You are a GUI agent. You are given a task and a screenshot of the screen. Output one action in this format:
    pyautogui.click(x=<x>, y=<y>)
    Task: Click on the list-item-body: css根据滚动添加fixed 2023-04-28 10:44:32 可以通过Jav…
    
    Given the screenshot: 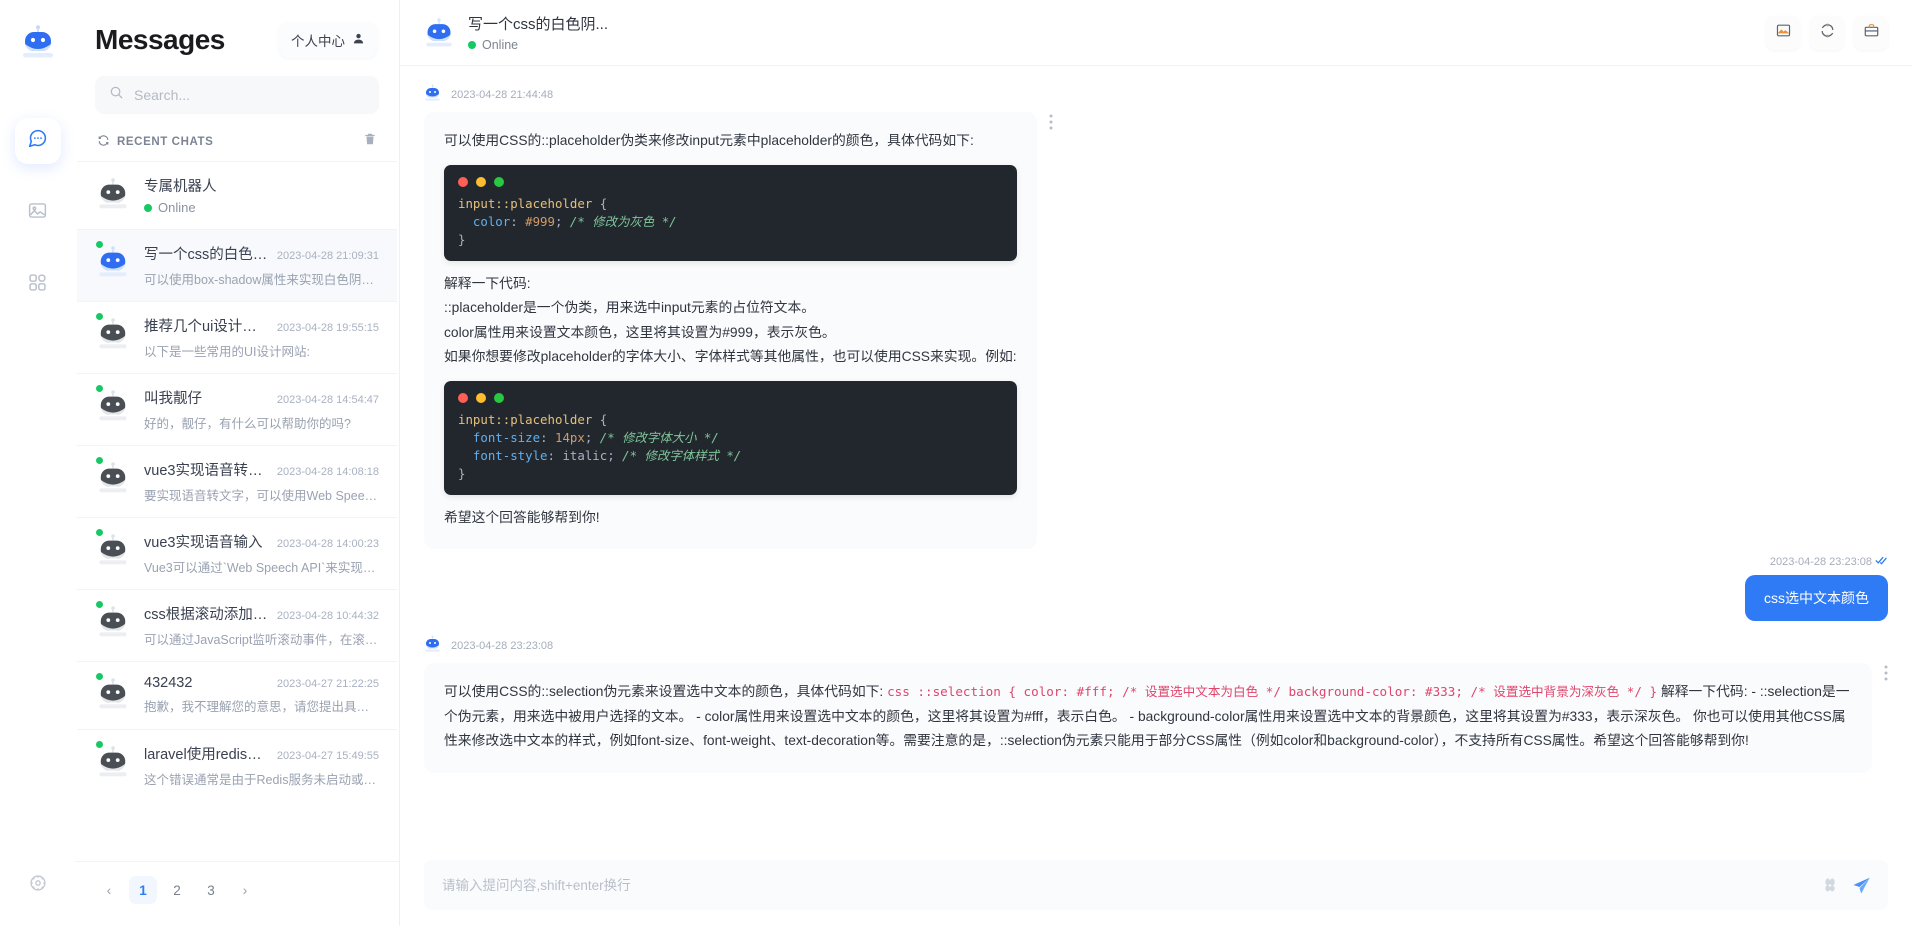 What is the action you would take?
    pyautogui.click(x=261, y=625)
    